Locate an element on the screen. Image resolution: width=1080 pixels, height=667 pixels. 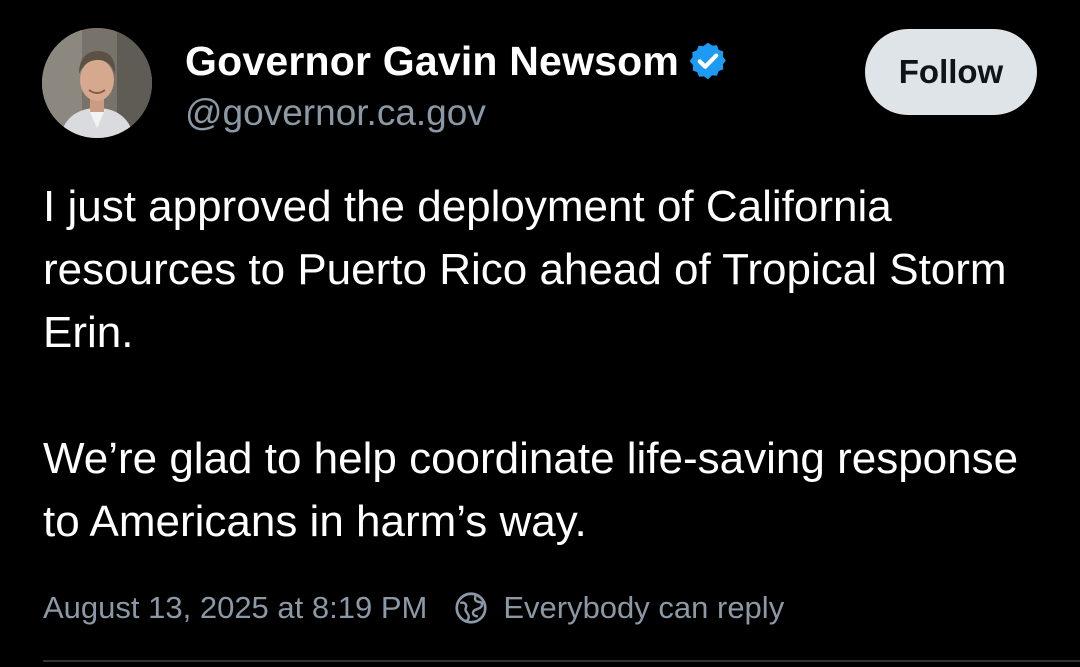
globe-icon is located at coordinates (471, 608).